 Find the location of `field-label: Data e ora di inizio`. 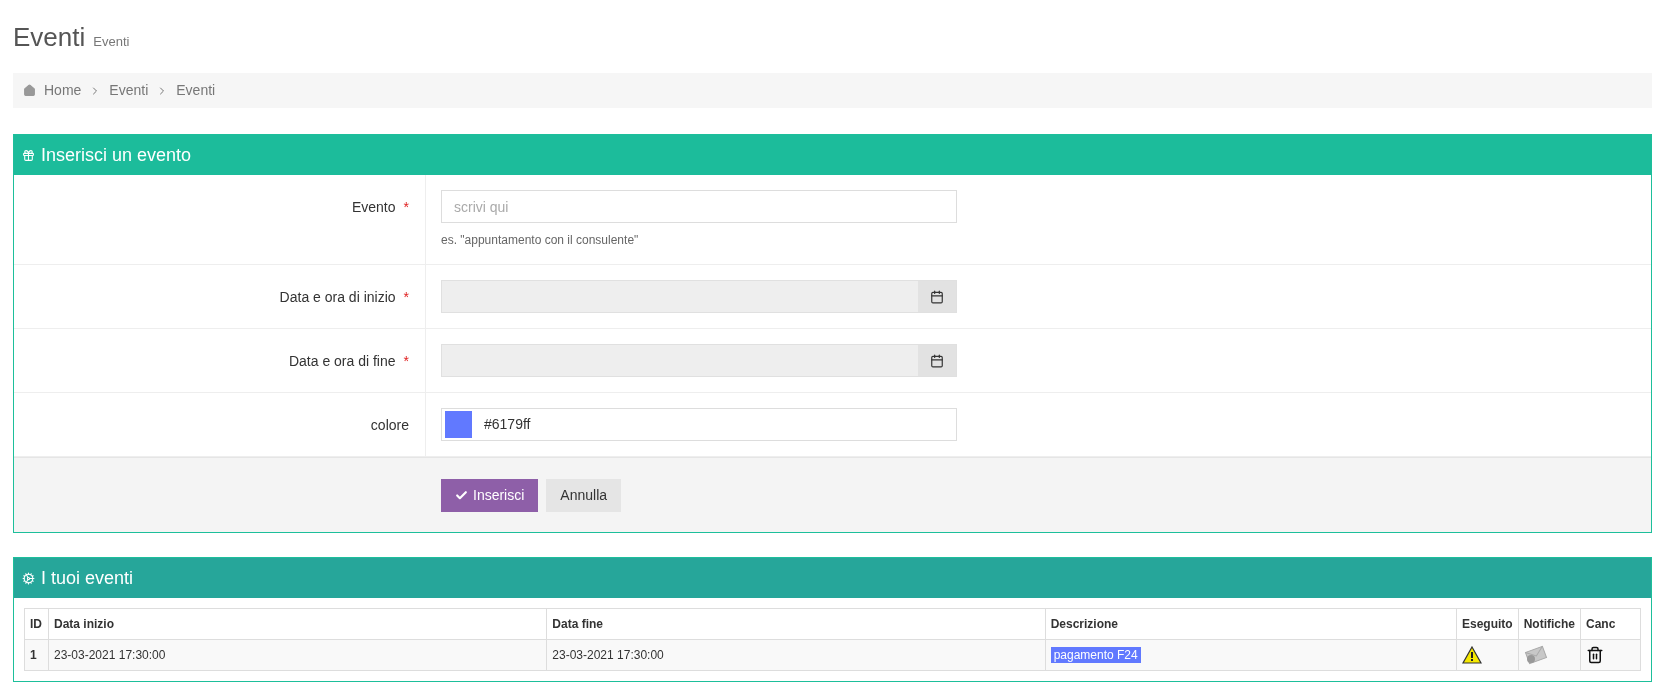

field-label: Data e ora di inizio is located at coordinates (337, 297).